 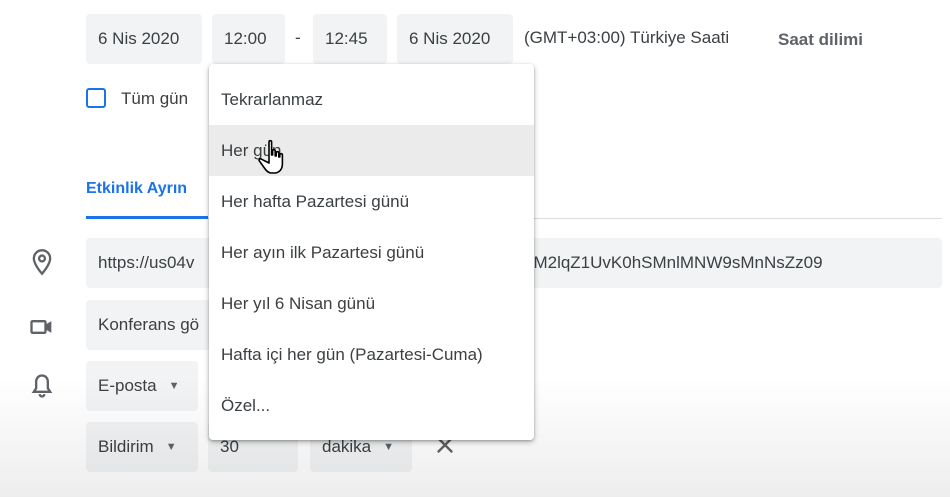 What do you see at coordinates (229, 446) in the screenshot?
I see `notification-amount-value: 30` at bounding box center [229, 446].